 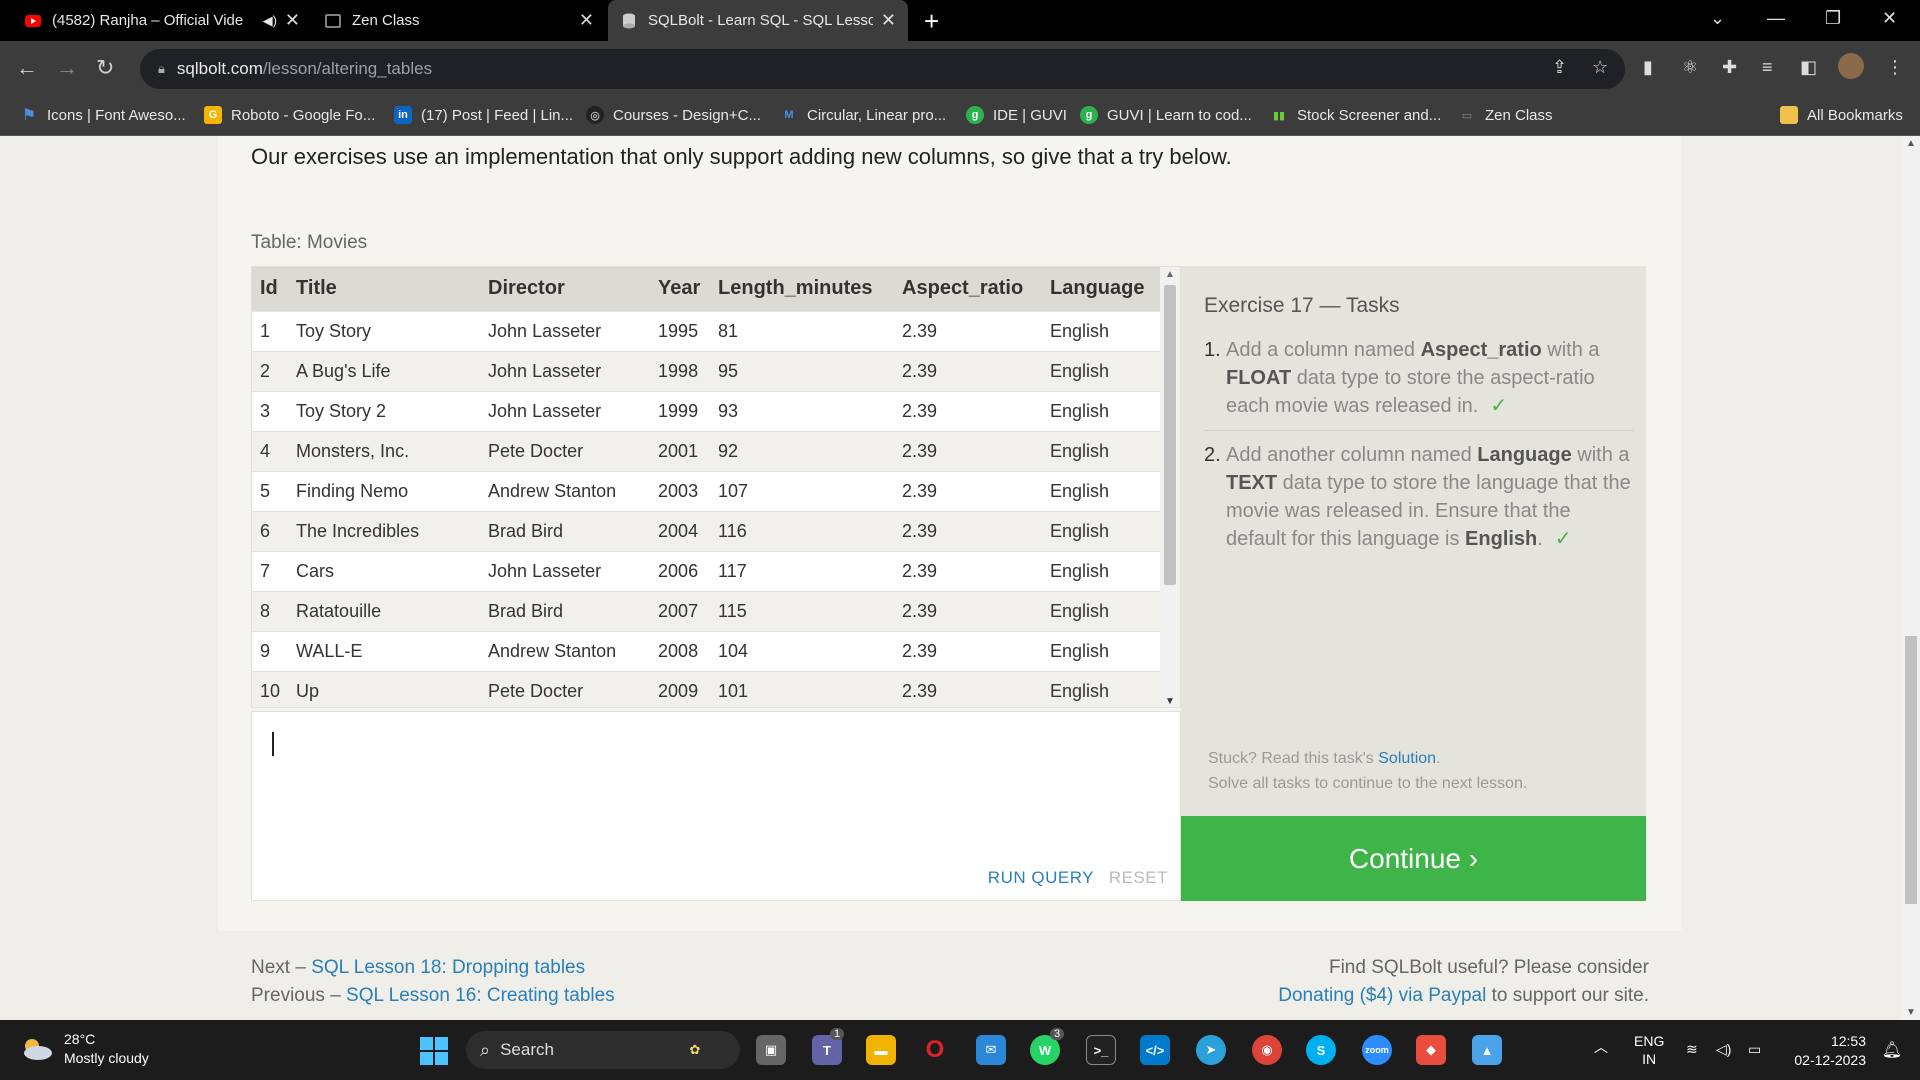 I want to click on tray-overflow-icon: ︿, so click(x=1601, y=1047).